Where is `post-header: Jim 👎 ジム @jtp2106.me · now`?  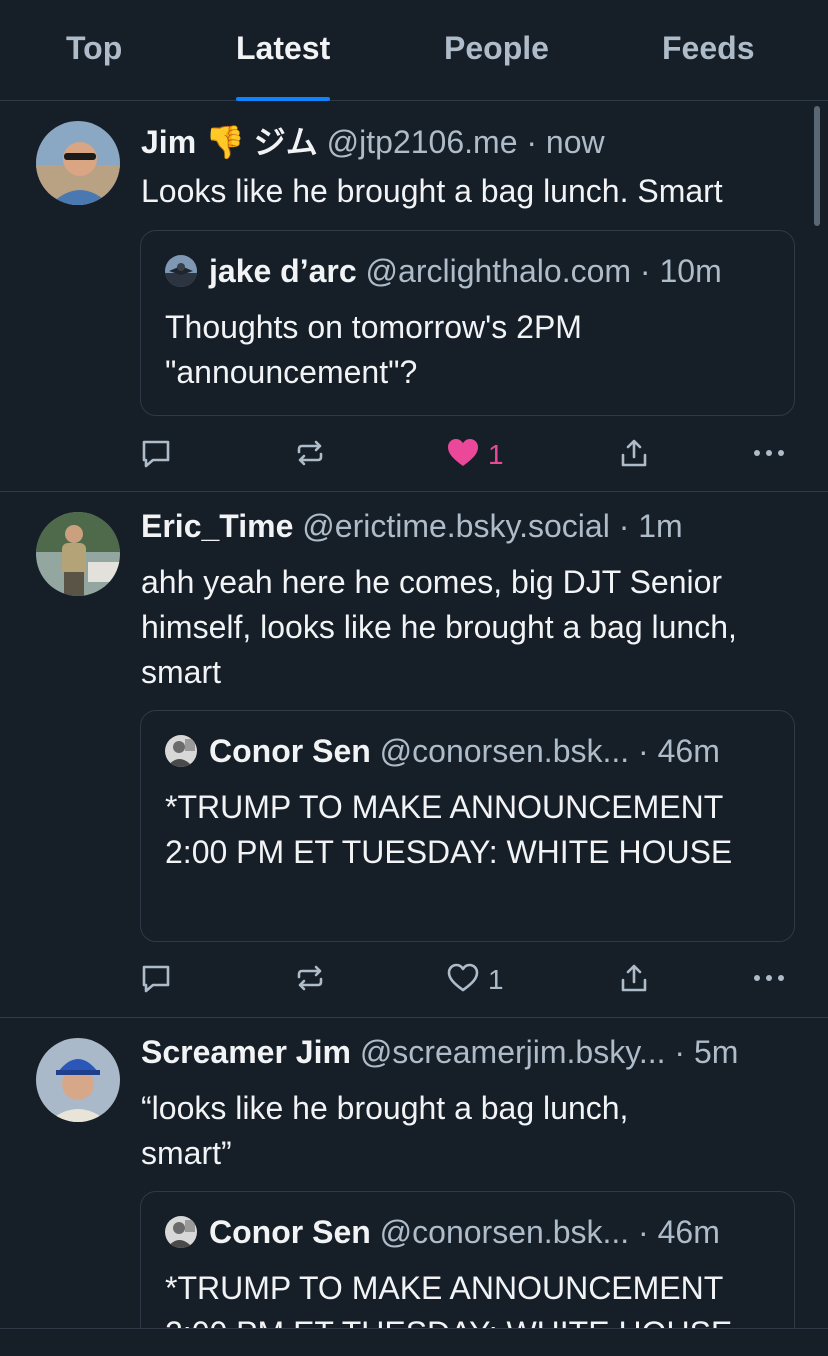
post-header: Jim 👎 ジム @jtp2106.me · now is located at coordinates (474, 140).